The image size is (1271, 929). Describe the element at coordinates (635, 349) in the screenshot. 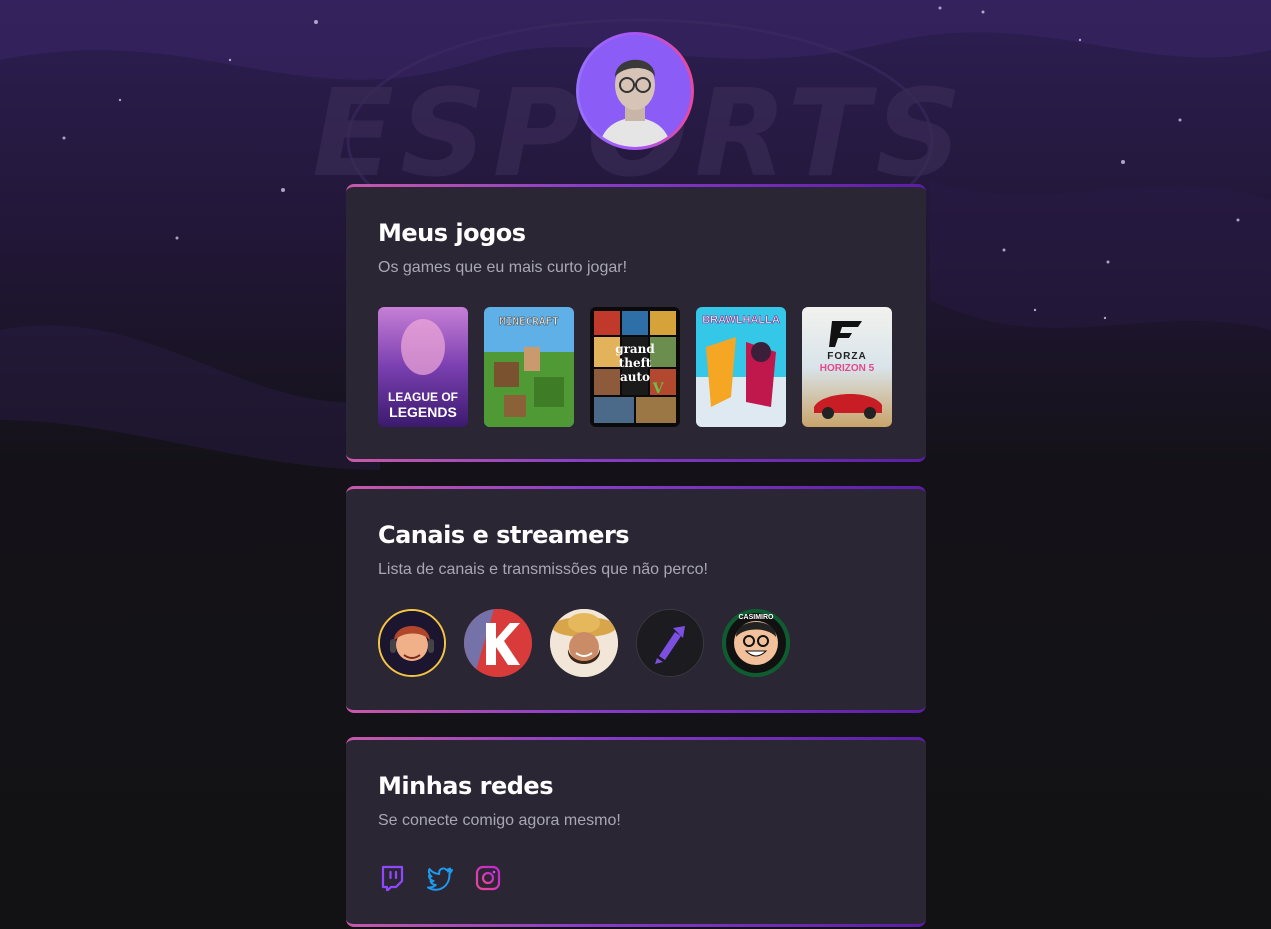

I see `gta-line1: grand` at that location.